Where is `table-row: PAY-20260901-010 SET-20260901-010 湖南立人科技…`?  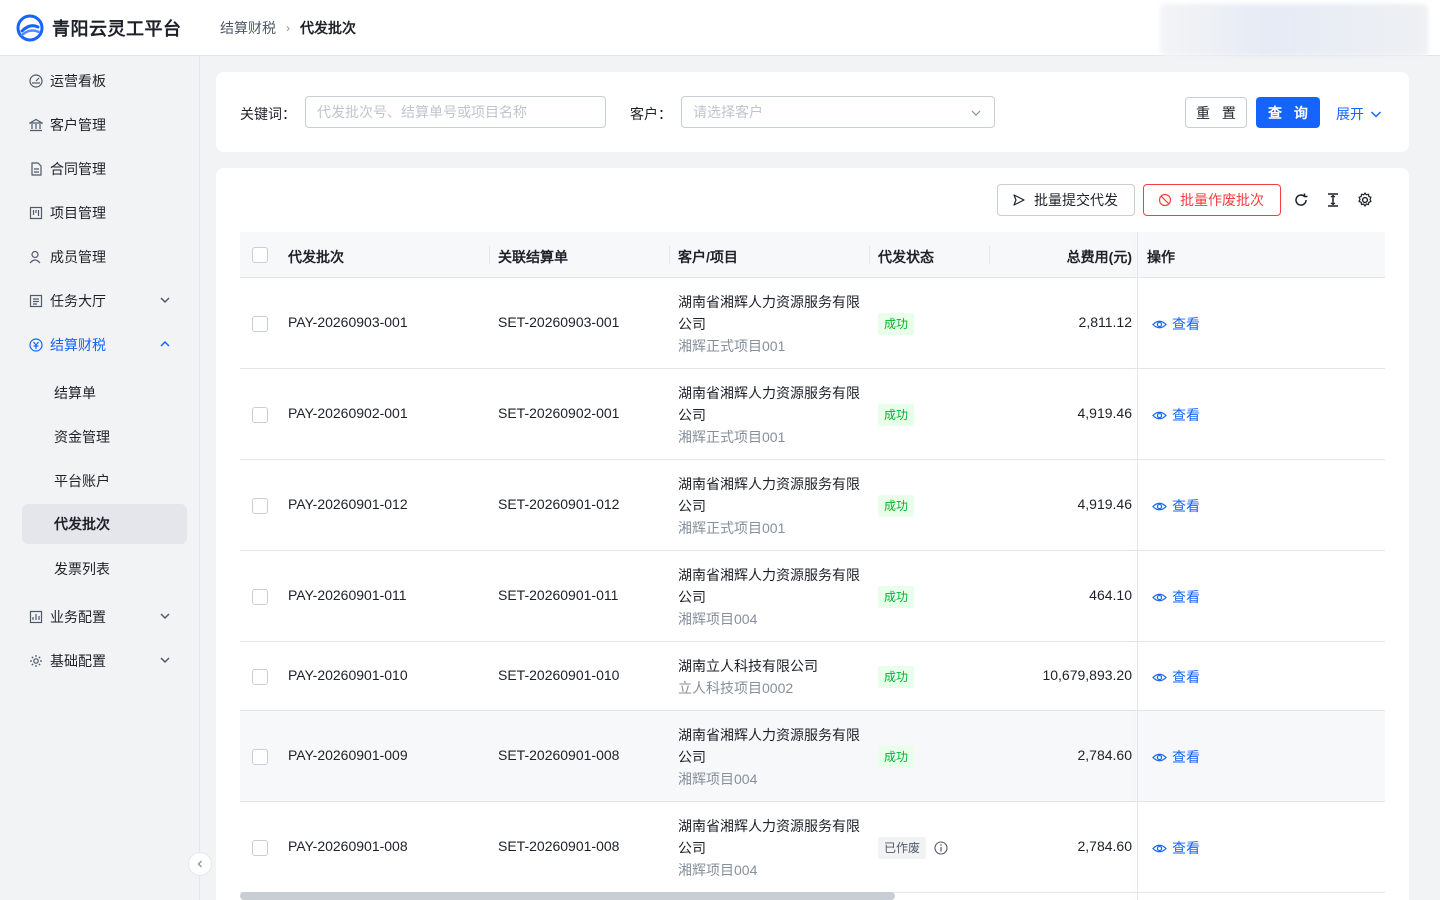 table-row: PAY-20260901-010 SET-20260901-010 湖南立人科技… is located at coordinates (812, 676).